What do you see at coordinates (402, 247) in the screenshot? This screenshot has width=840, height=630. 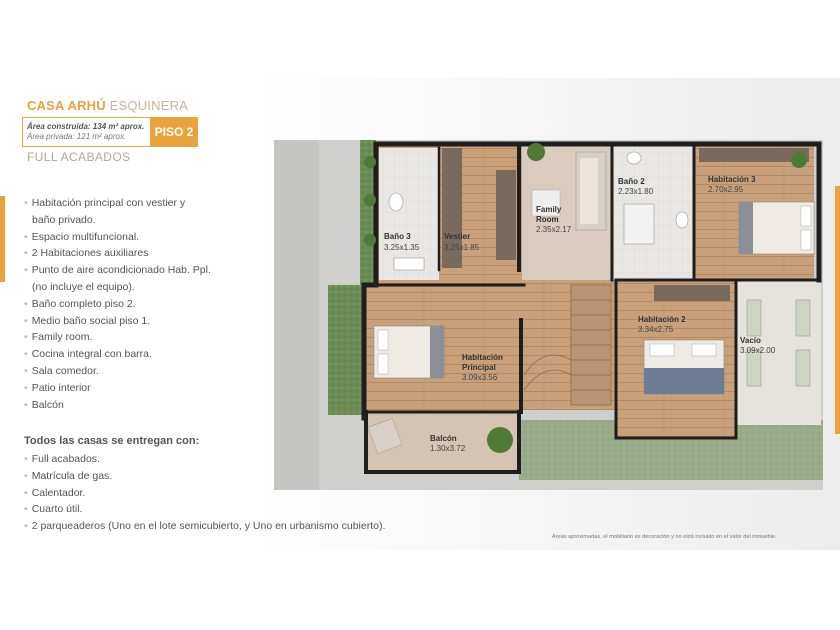 I see `dim-bano3: 3.25x1.35` at bounding box center [402, 247].